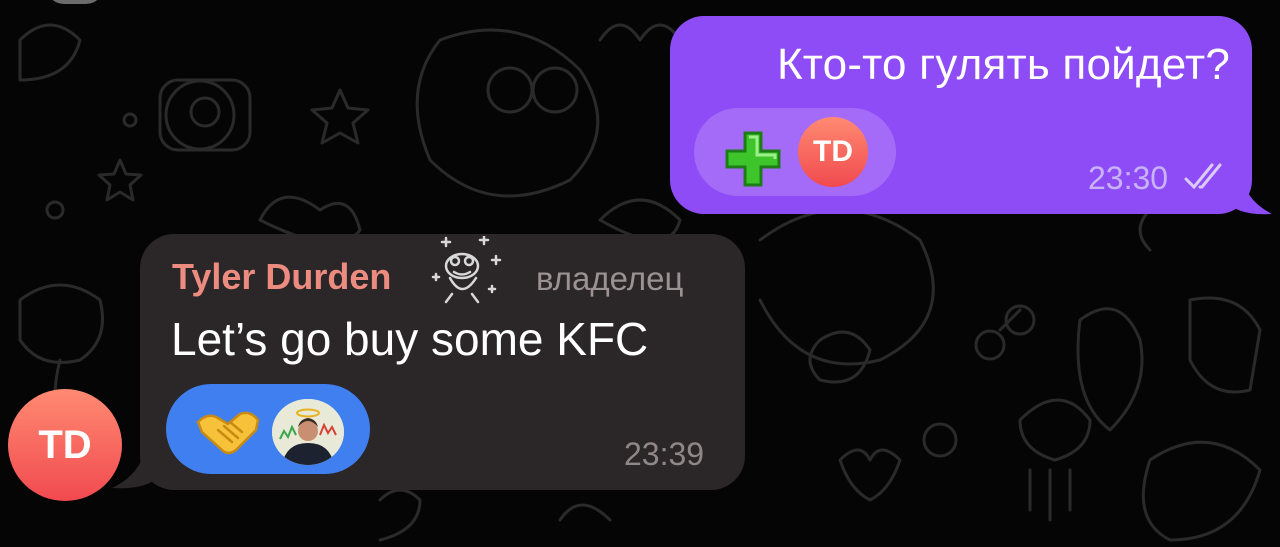 Image resolution: width=1280 pixels, height=547 pixels. I want to click on plus-emoji-icon, so click(753, 159).